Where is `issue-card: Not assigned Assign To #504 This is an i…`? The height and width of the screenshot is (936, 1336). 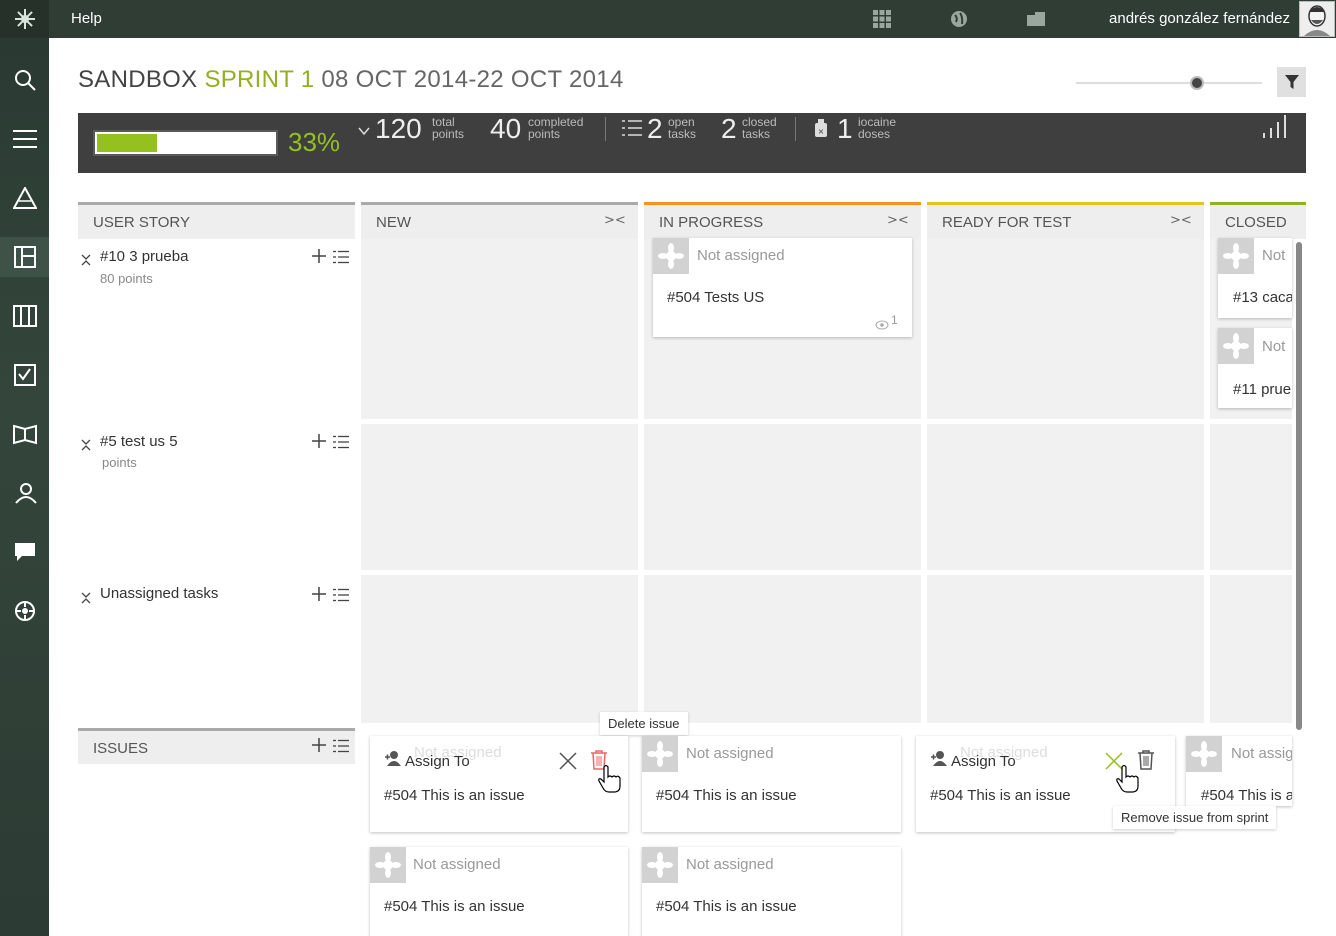
issue-card: Not assigned Assign To #504 This is an i… is located at coordinates (499, 784).